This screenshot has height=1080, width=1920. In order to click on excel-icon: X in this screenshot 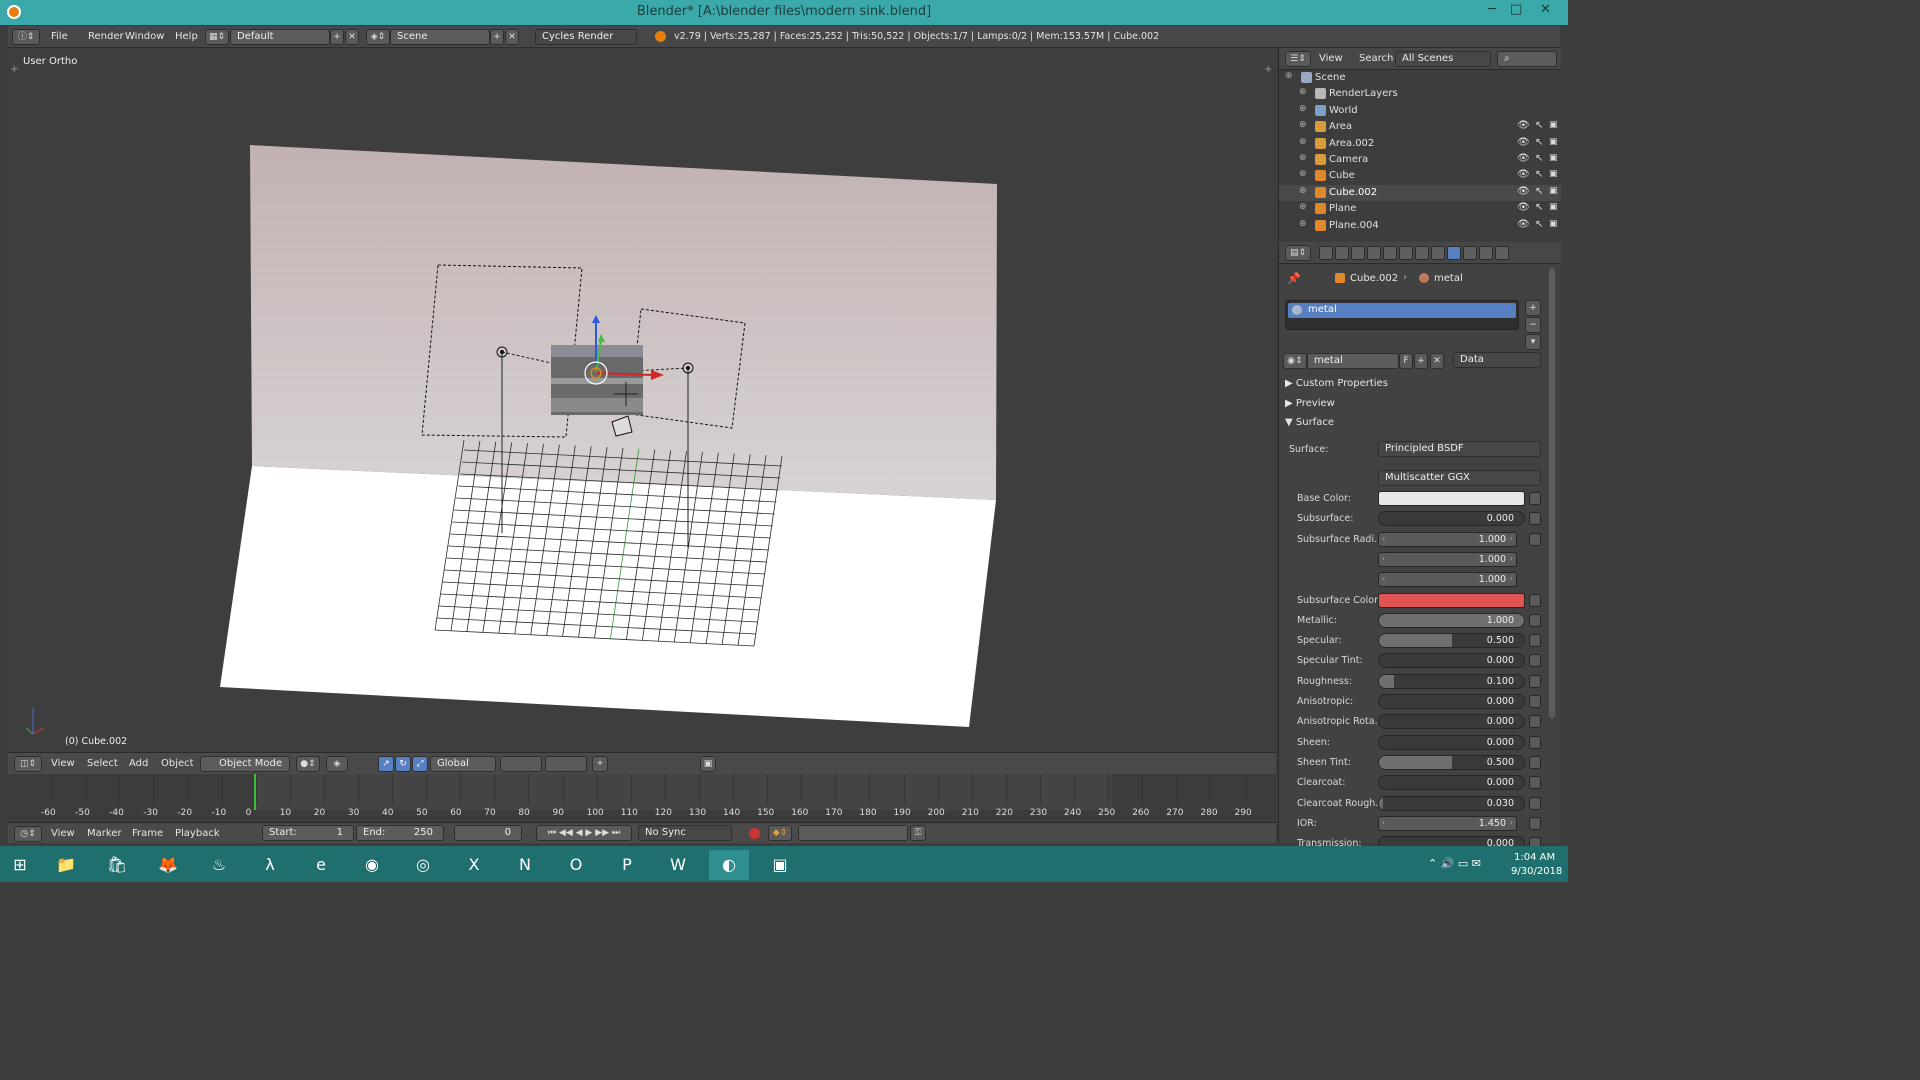, I will do `click(474, 865)`.